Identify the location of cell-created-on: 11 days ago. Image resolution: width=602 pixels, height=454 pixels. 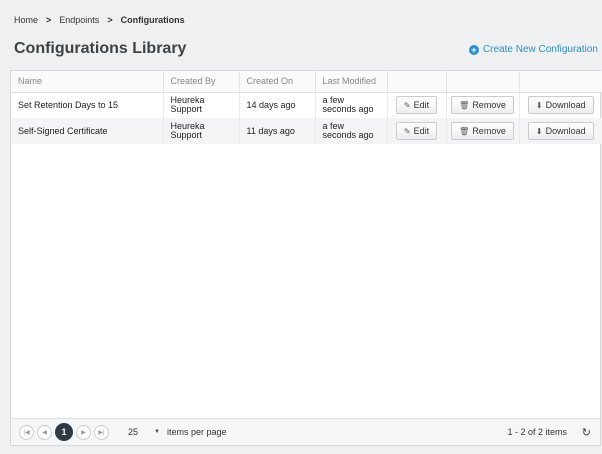
(277, 131).